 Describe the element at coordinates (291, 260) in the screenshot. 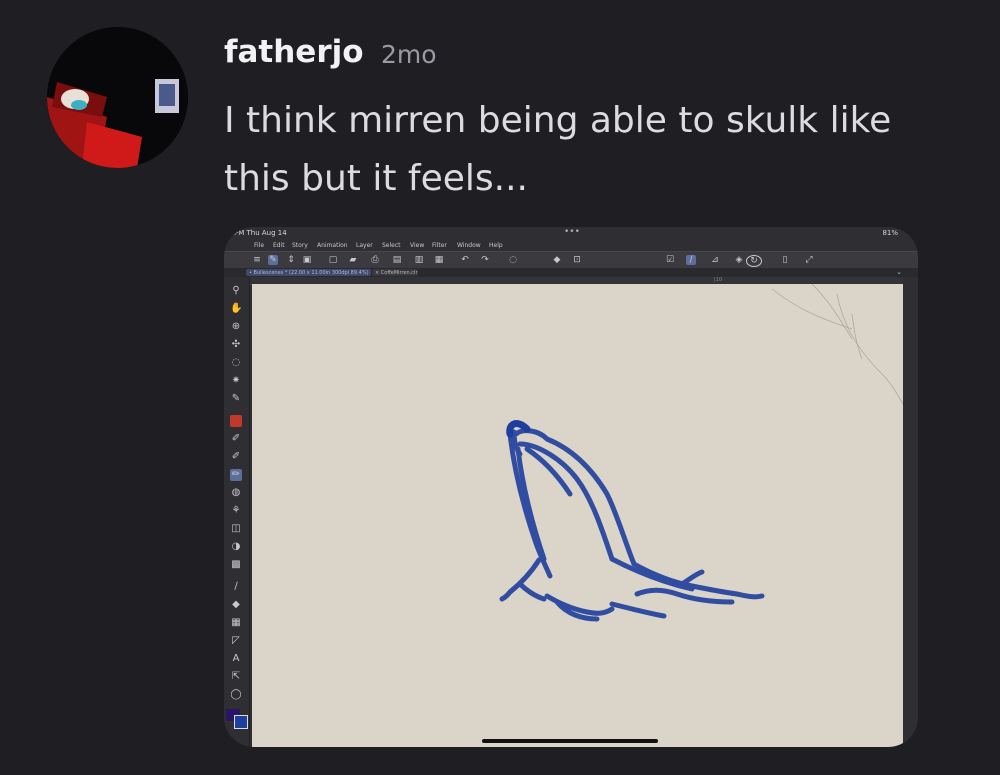

I see `swap-icon: ⇕` at that location.